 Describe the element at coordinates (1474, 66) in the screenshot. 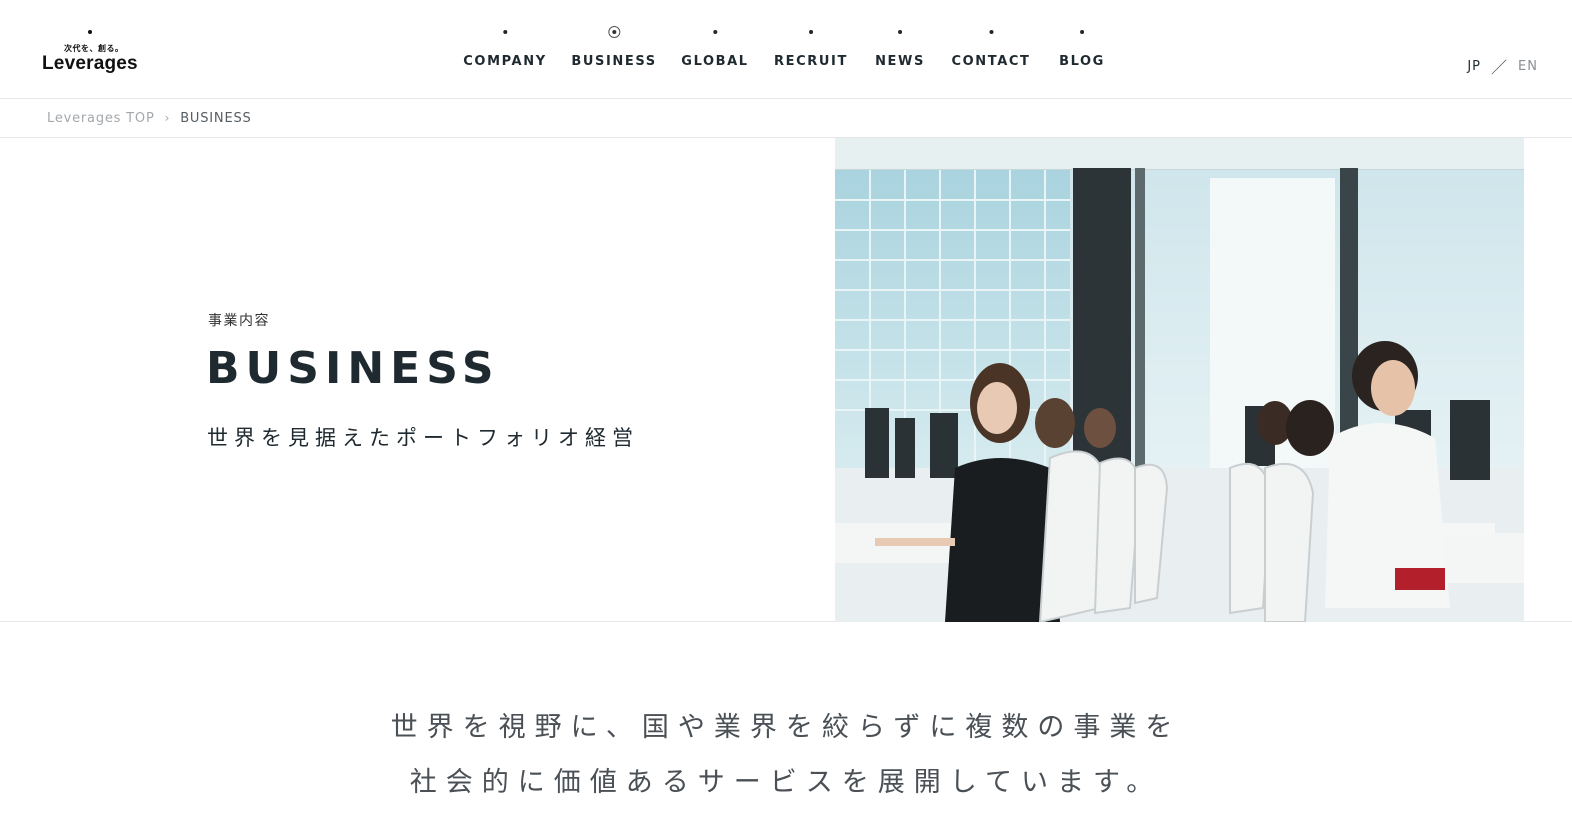

I see `lang-jp-link: JP` at that location.